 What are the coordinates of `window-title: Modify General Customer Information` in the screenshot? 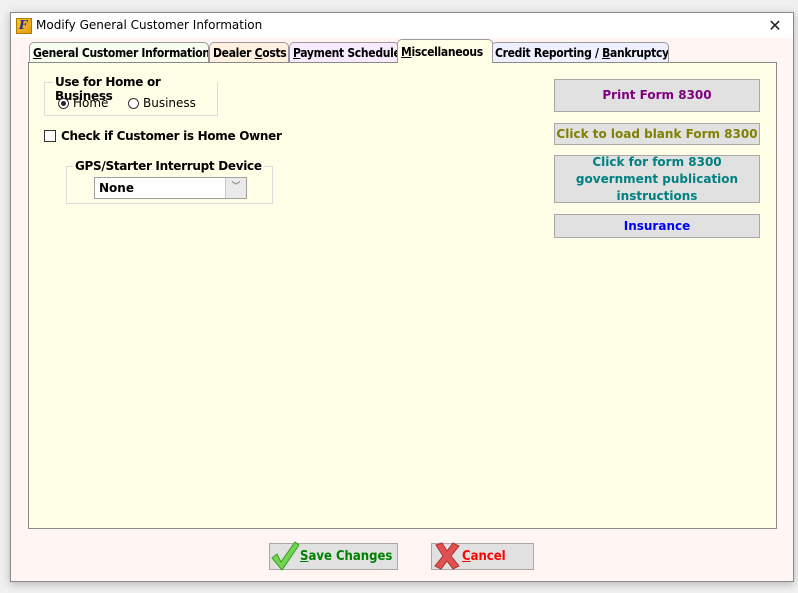 It's located at (149, 25).